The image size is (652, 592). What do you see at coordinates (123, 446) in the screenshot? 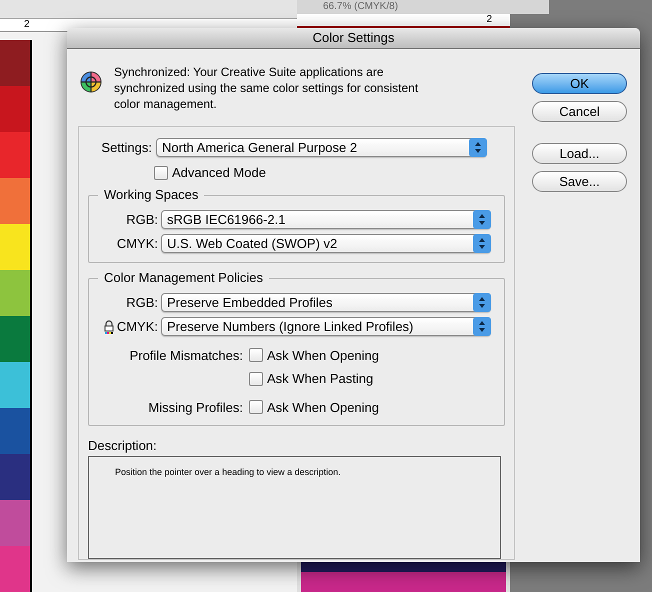
I see `description-label: Description:` at bounding box center [123, 446].